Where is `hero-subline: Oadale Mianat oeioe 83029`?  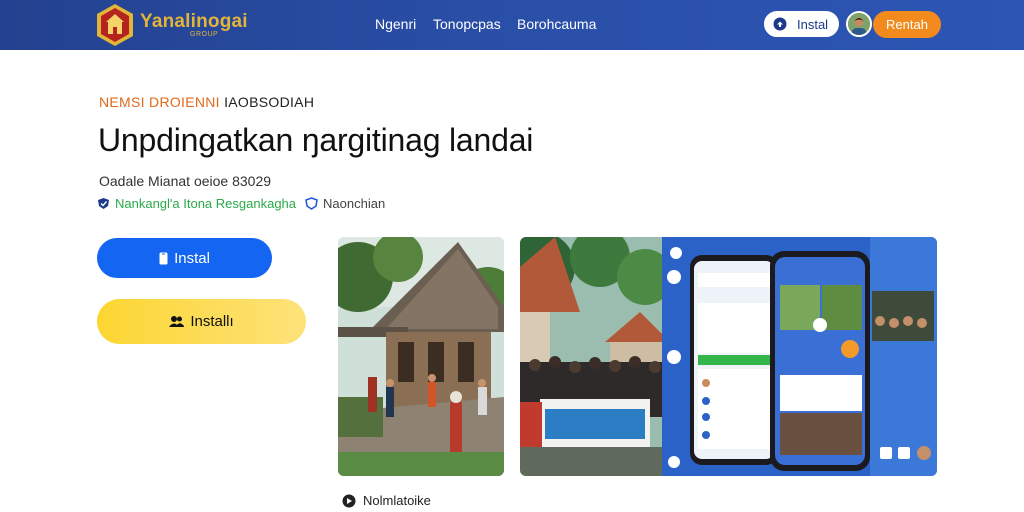 hero-subline: Oadale Mianat oeioe 83029 is located at coordinates (185, 181).